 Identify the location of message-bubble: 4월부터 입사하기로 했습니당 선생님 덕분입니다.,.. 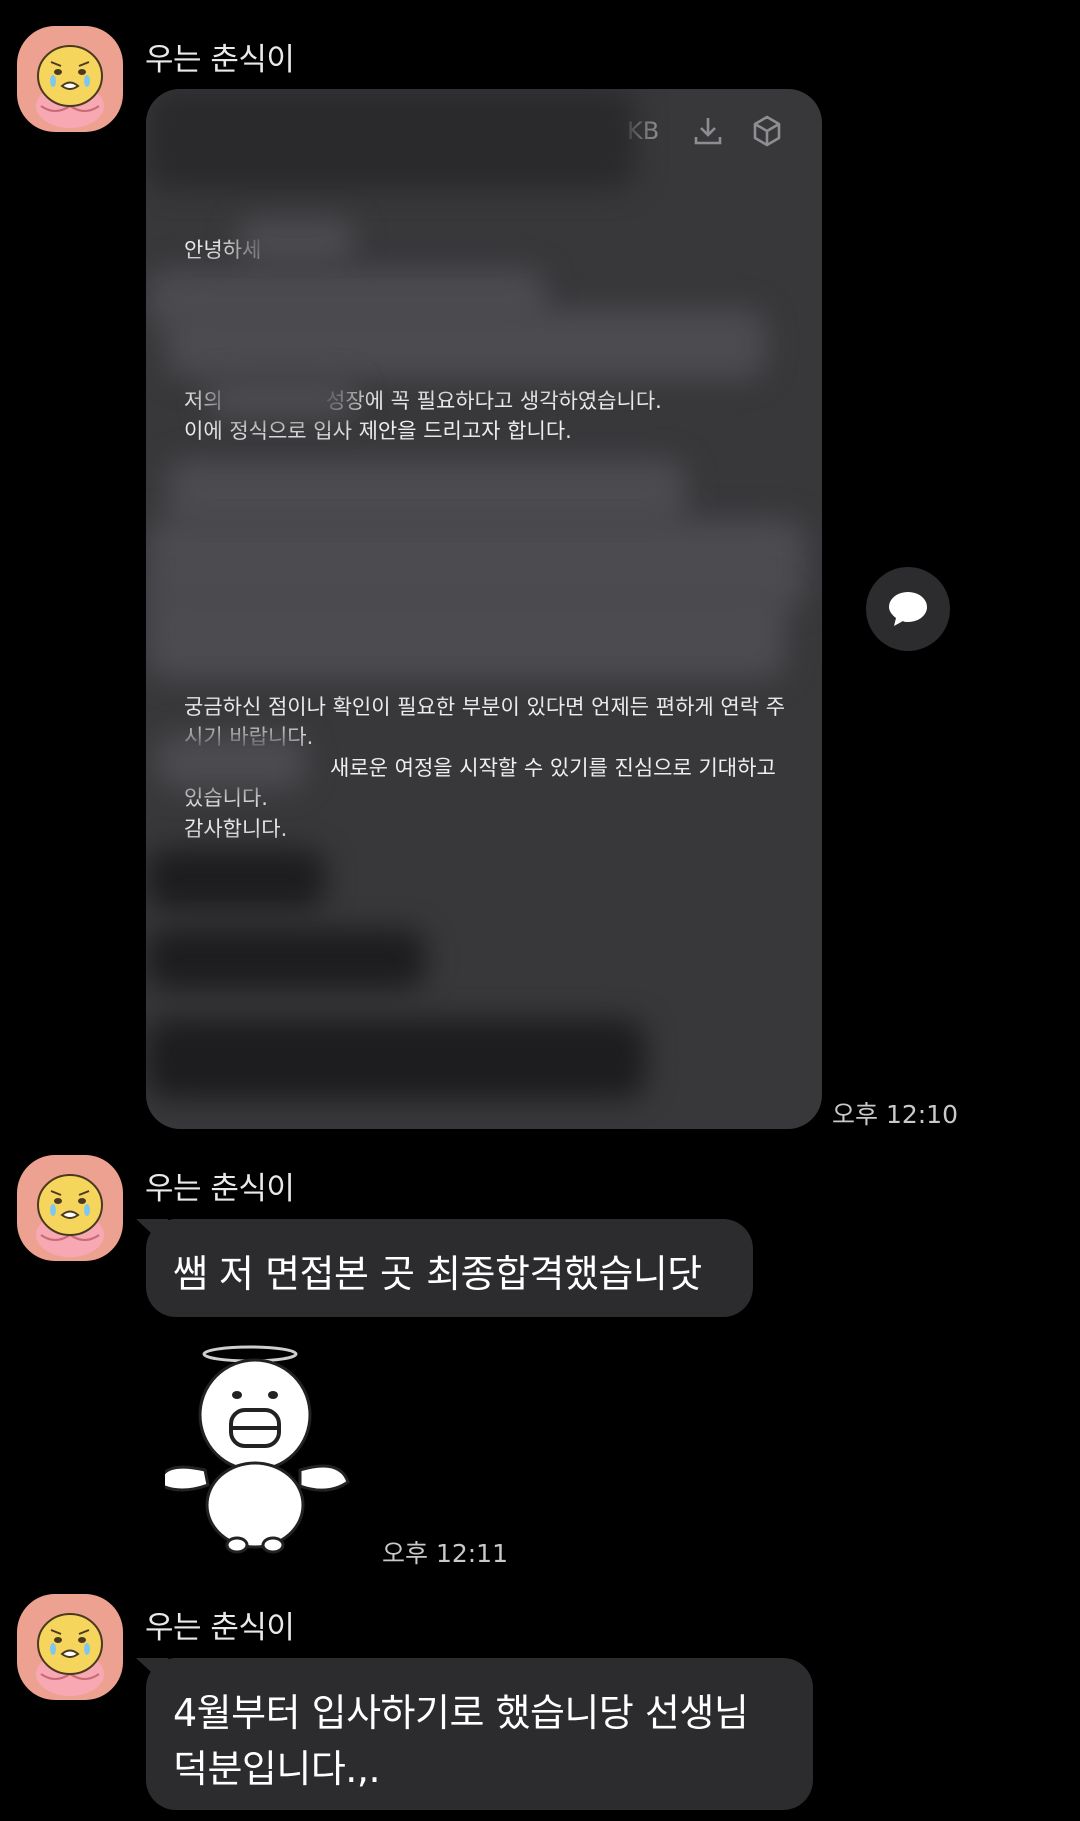
(479, 1734).